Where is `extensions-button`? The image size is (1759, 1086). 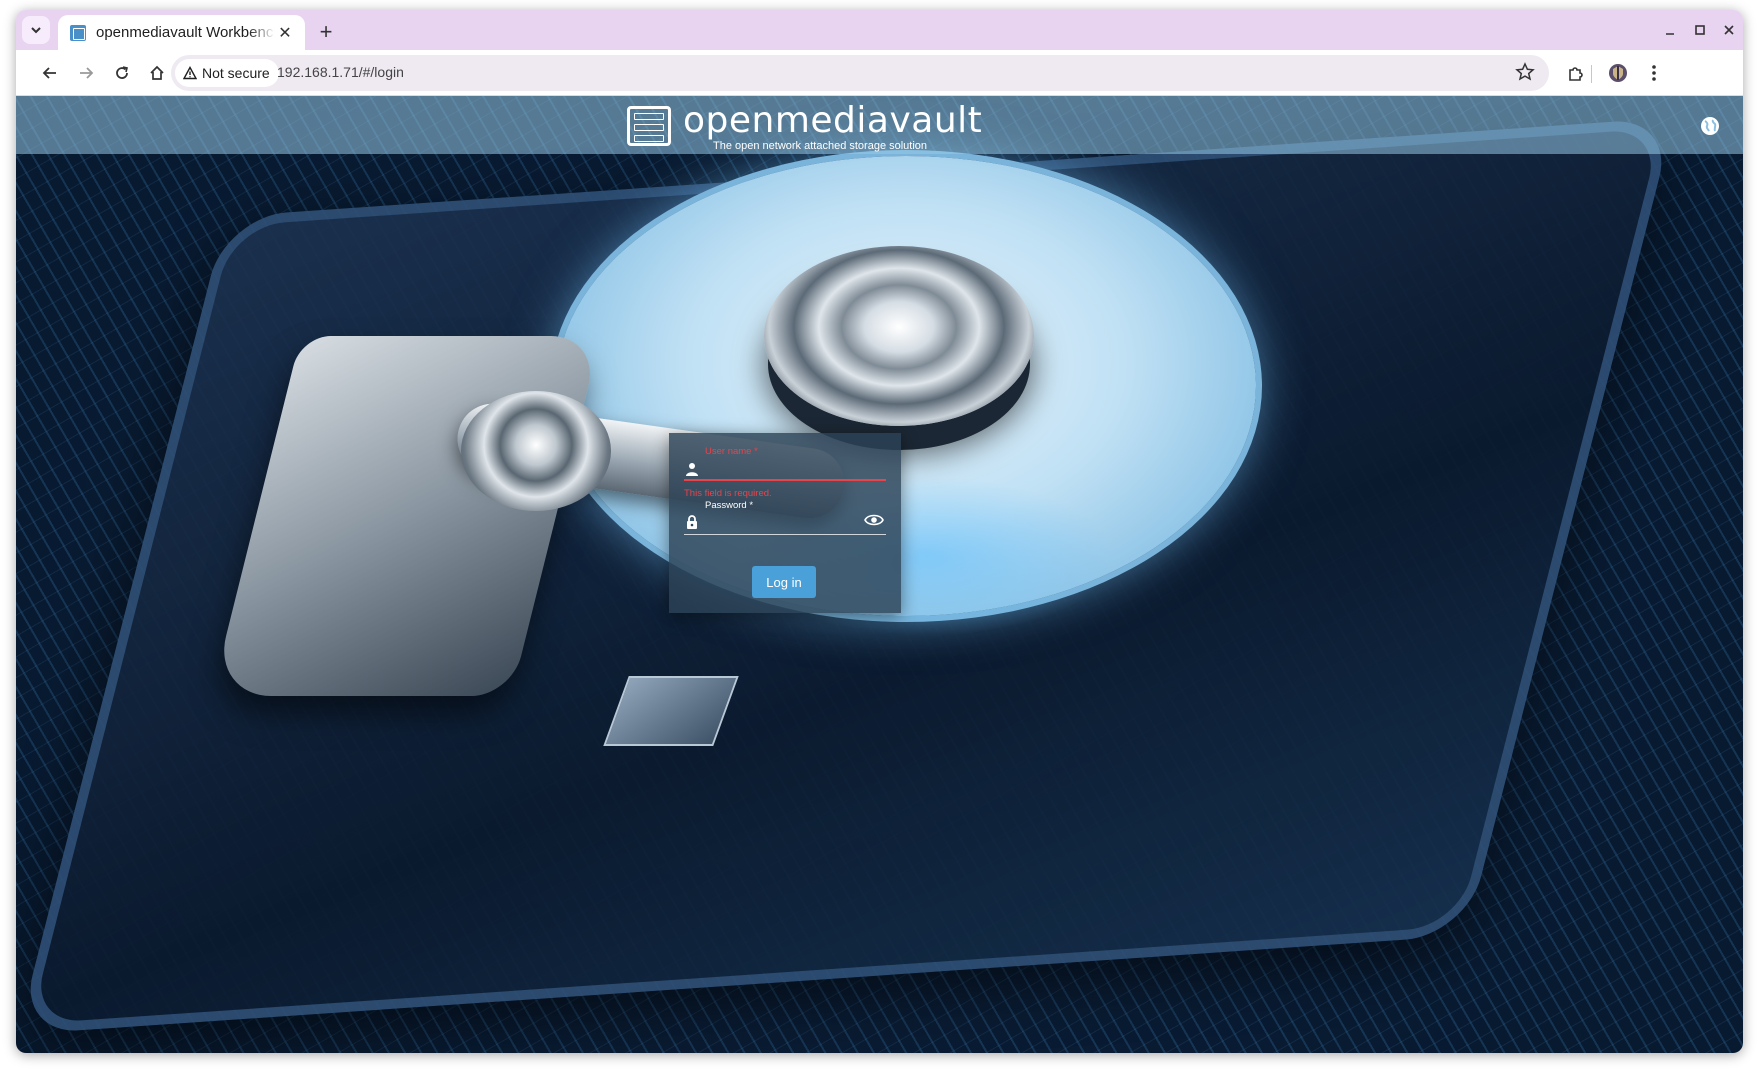
extensions-button is located at coordinates (1576, 73).